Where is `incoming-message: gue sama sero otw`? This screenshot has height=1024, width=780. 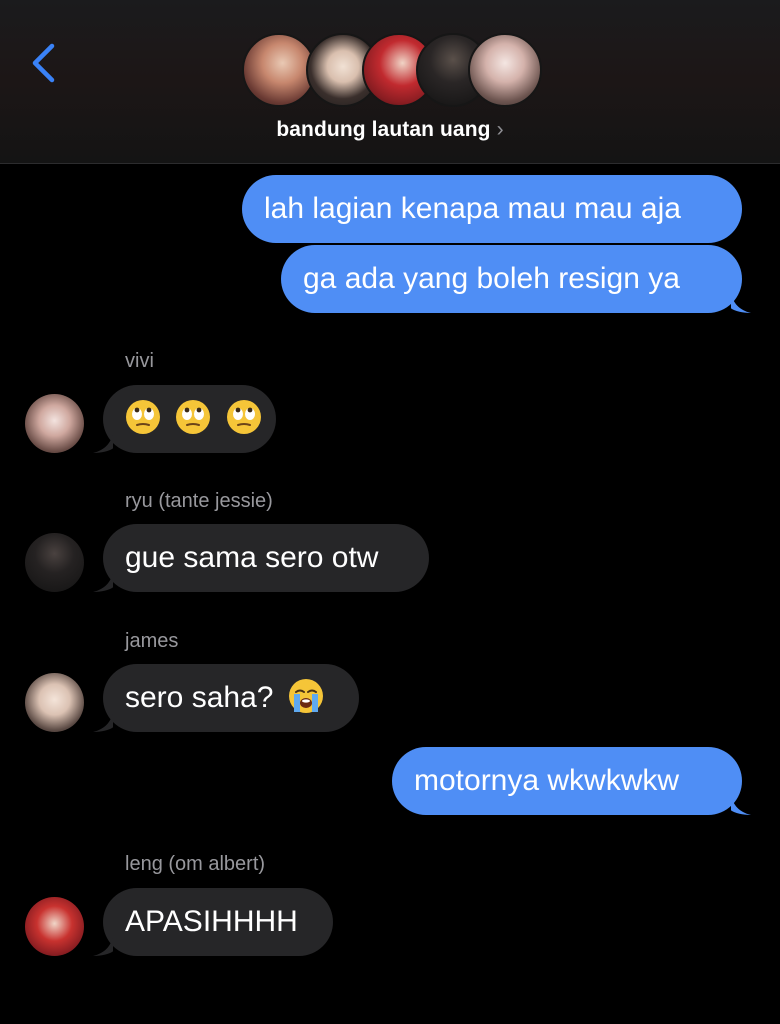 incoming-message: gue sama sero otw is located at coordinates (266, 558).